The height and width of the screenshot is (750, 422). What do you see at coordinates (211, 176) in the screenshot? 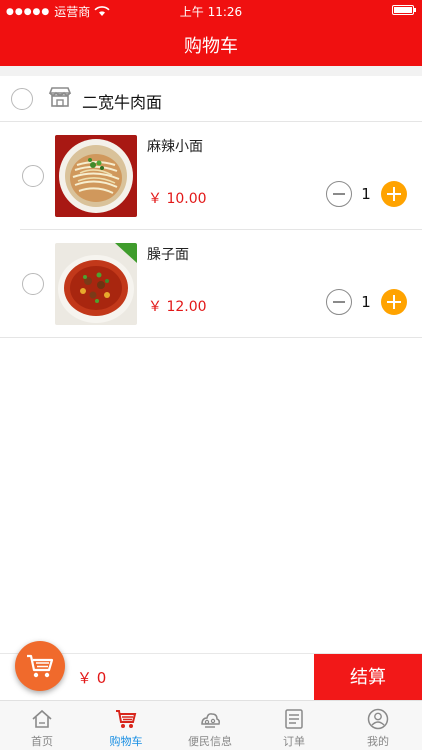
I see `cart-item: 麻辣小面 ￥ 10.00 1` at bounding box center [211, 176].